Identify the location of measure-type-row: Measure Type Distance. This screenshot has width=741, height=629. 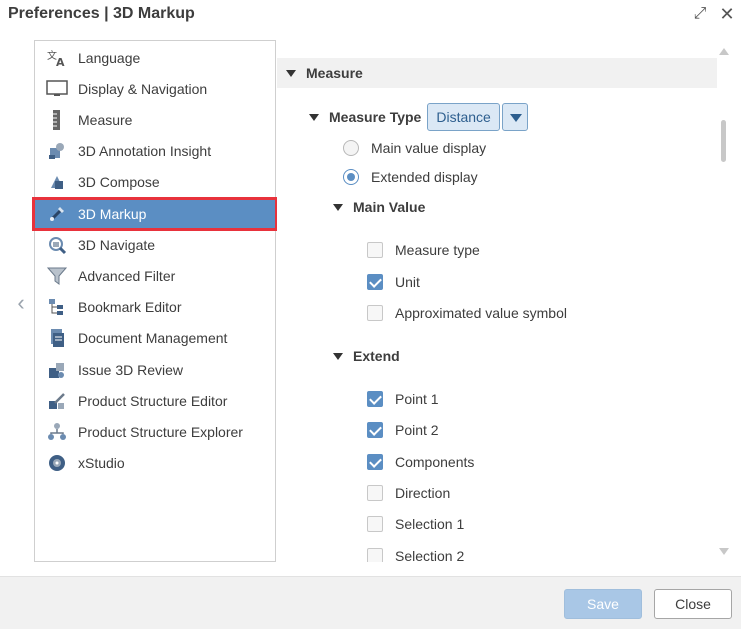
(418, 117).